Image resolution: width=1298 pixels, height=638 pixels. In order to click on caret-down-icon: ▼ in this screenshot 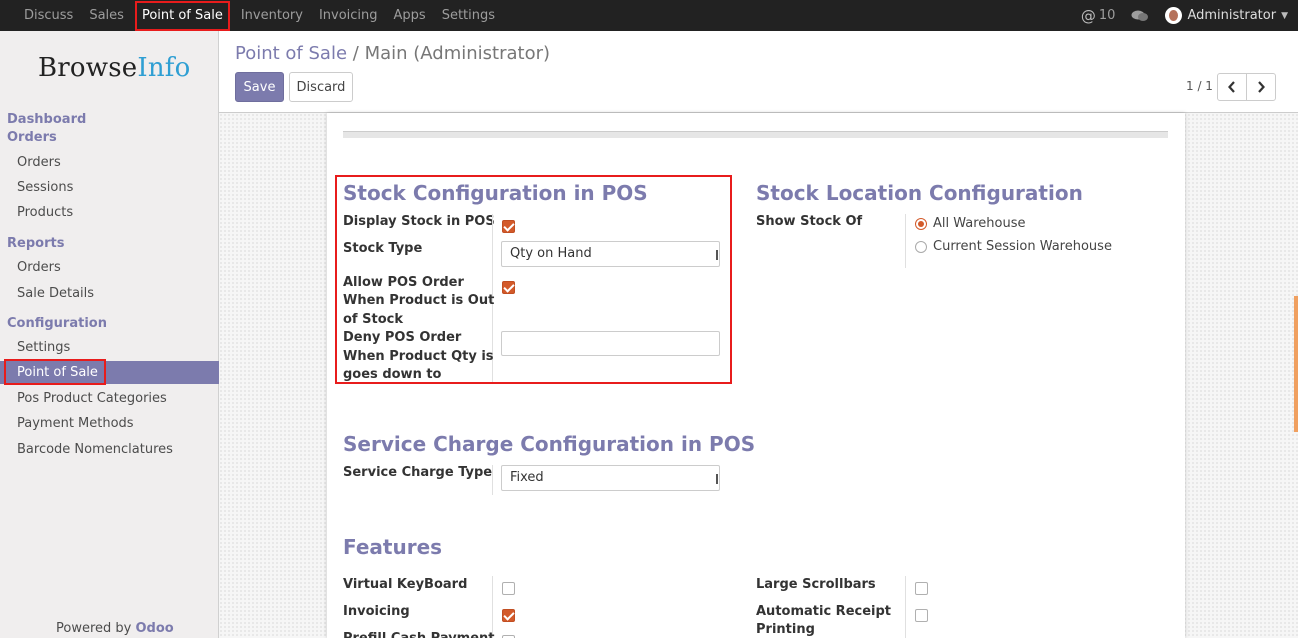, I will do `click(1284, 15)`.